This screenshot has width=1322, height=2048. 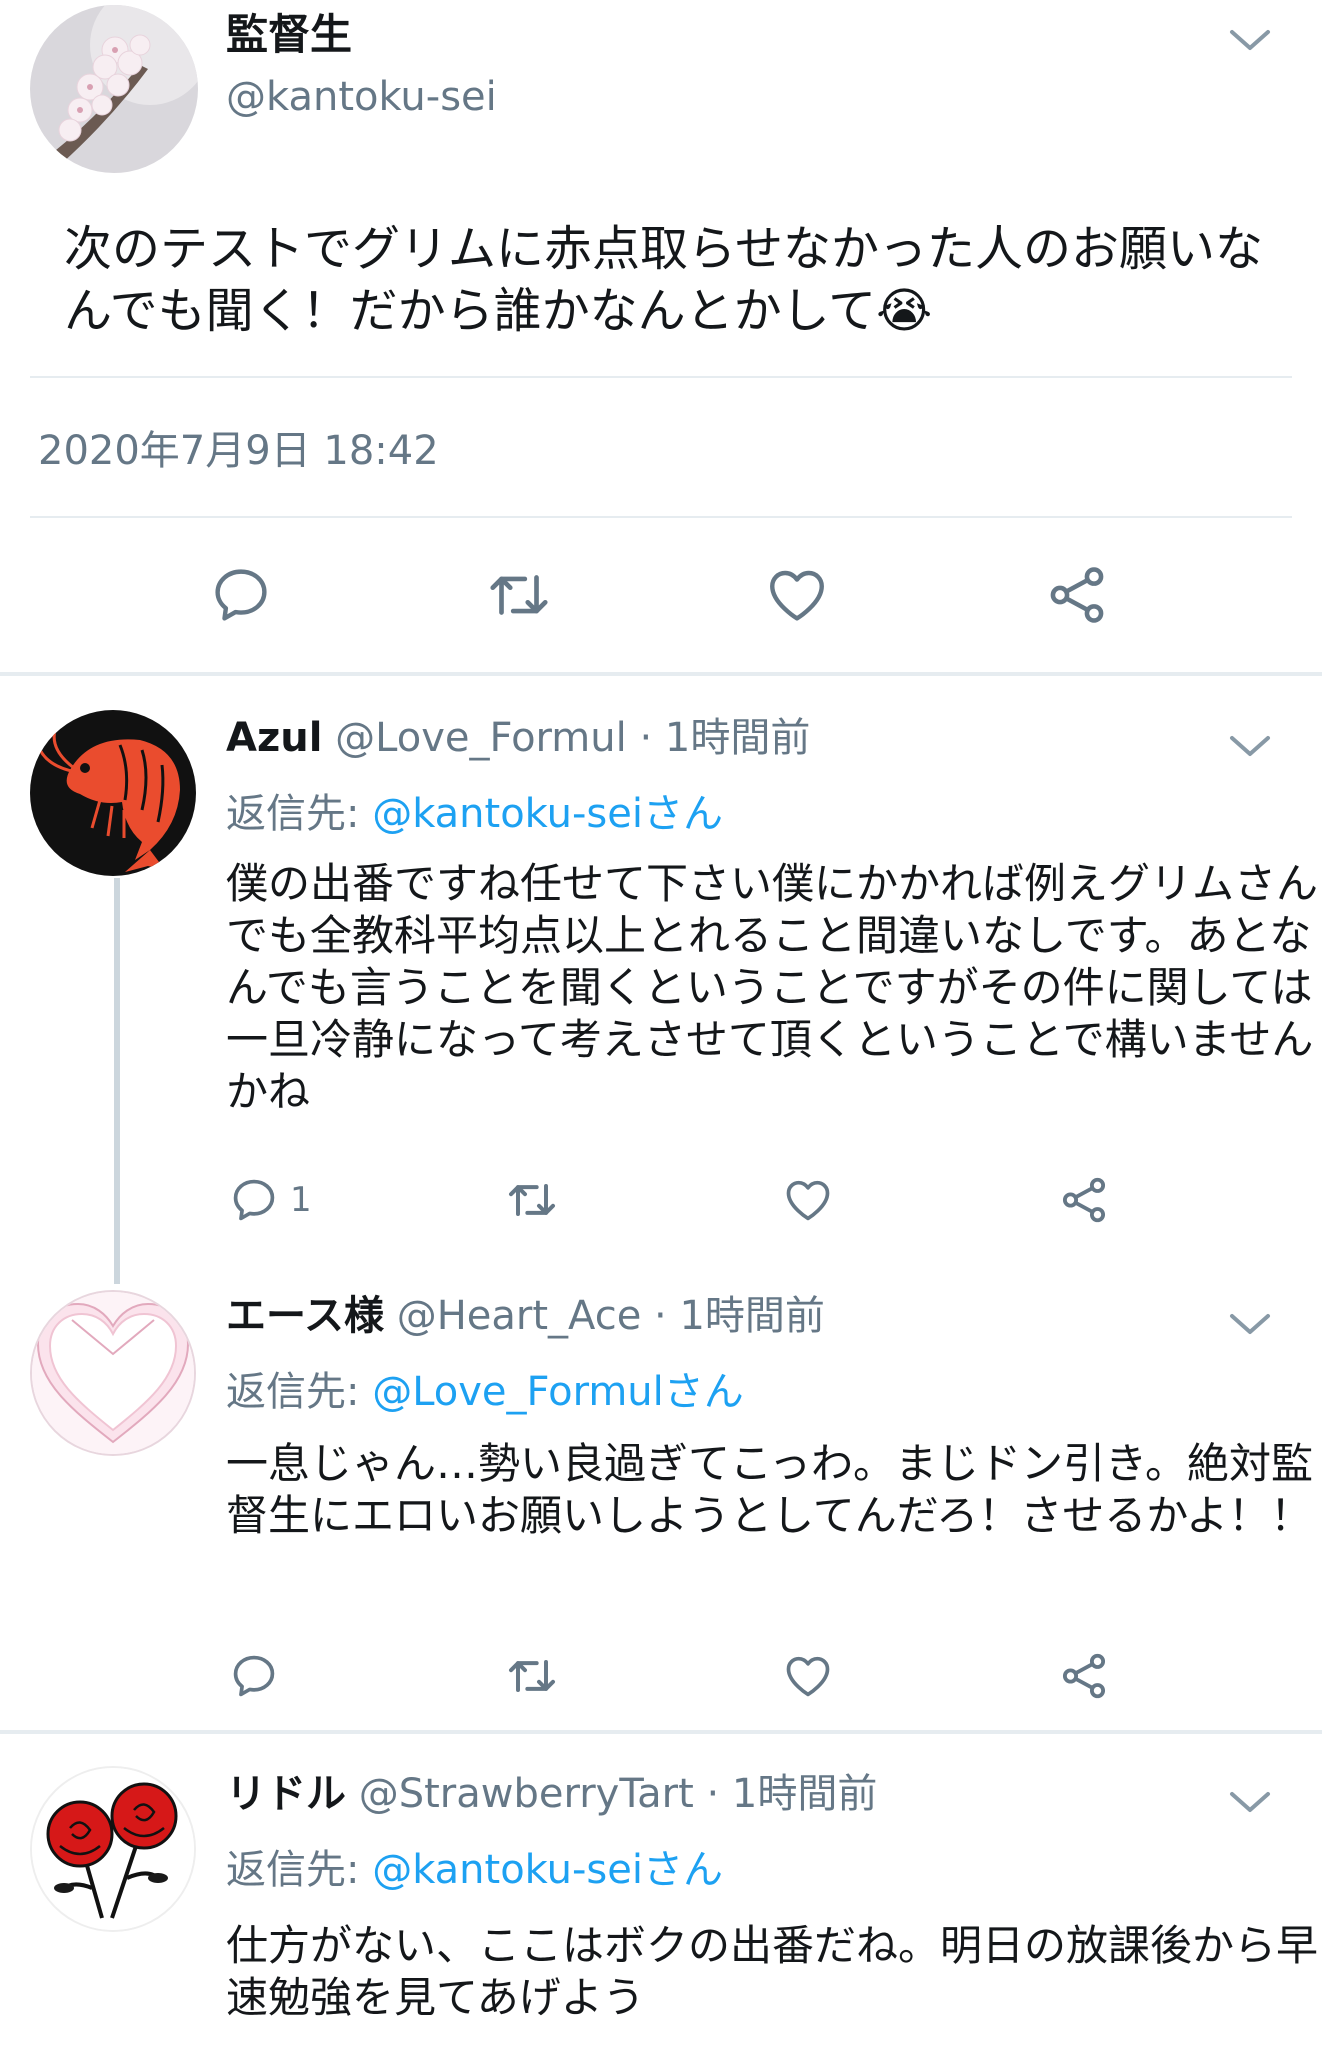 I want to click on user-handle: @StrawberryTart, so click(x=526, y=1794).